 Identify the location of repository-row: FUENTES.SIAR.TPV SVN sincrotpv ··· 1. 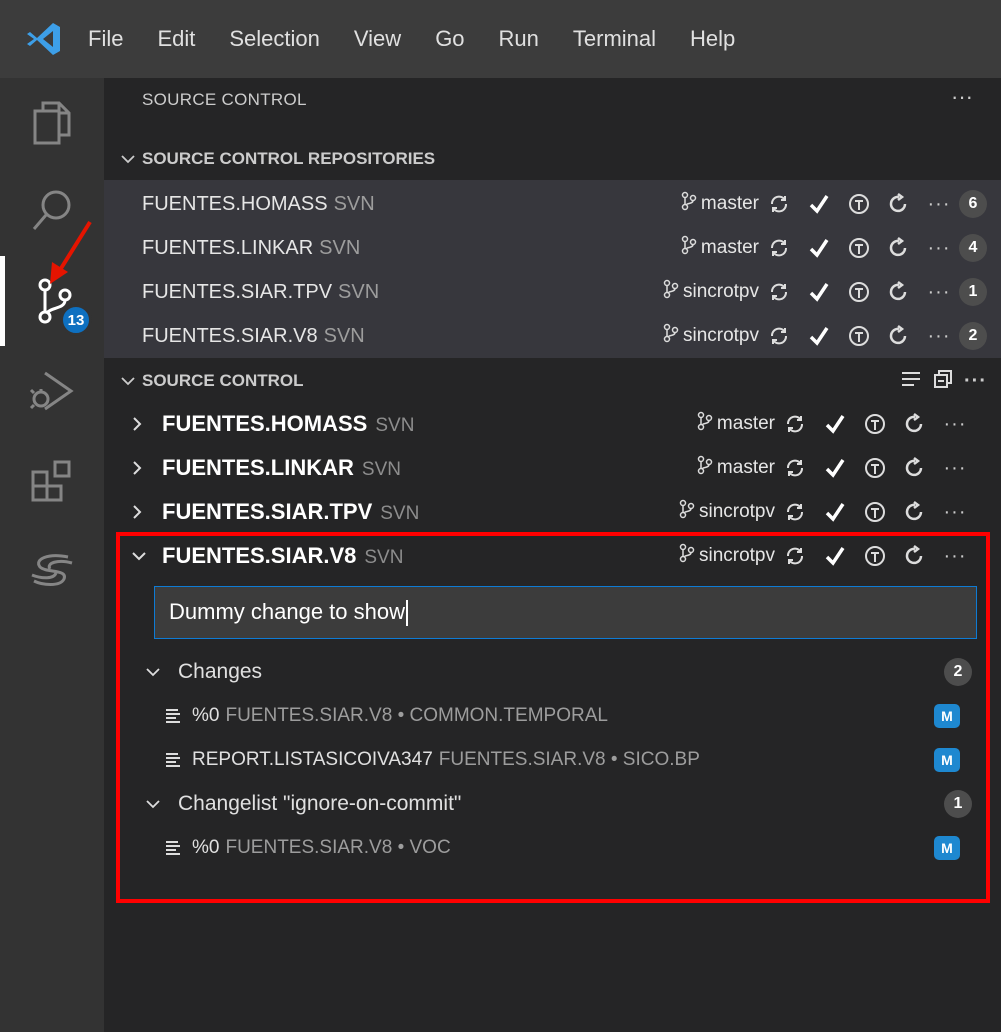
(552, 292).